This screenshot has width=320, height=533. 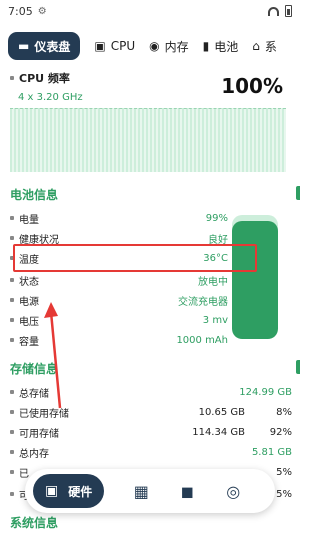 I want to click on row-label: 电源, so click(x=29, y=302).